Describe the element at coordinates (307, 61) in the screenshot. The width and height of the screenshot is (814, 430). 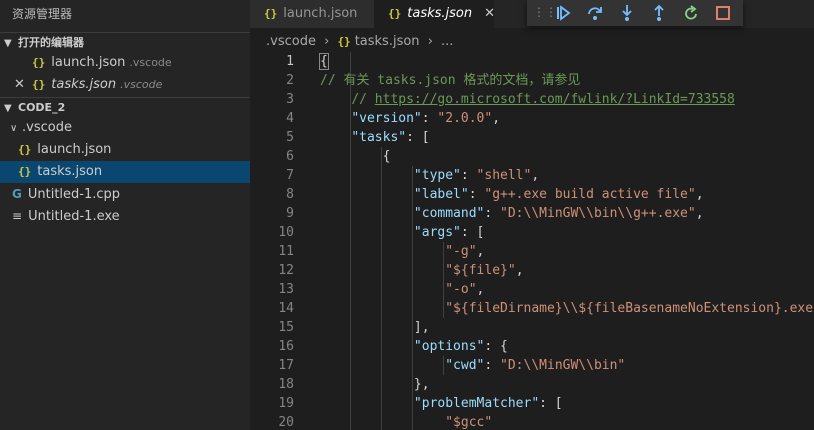
I see `code-line: 1{` at that location.